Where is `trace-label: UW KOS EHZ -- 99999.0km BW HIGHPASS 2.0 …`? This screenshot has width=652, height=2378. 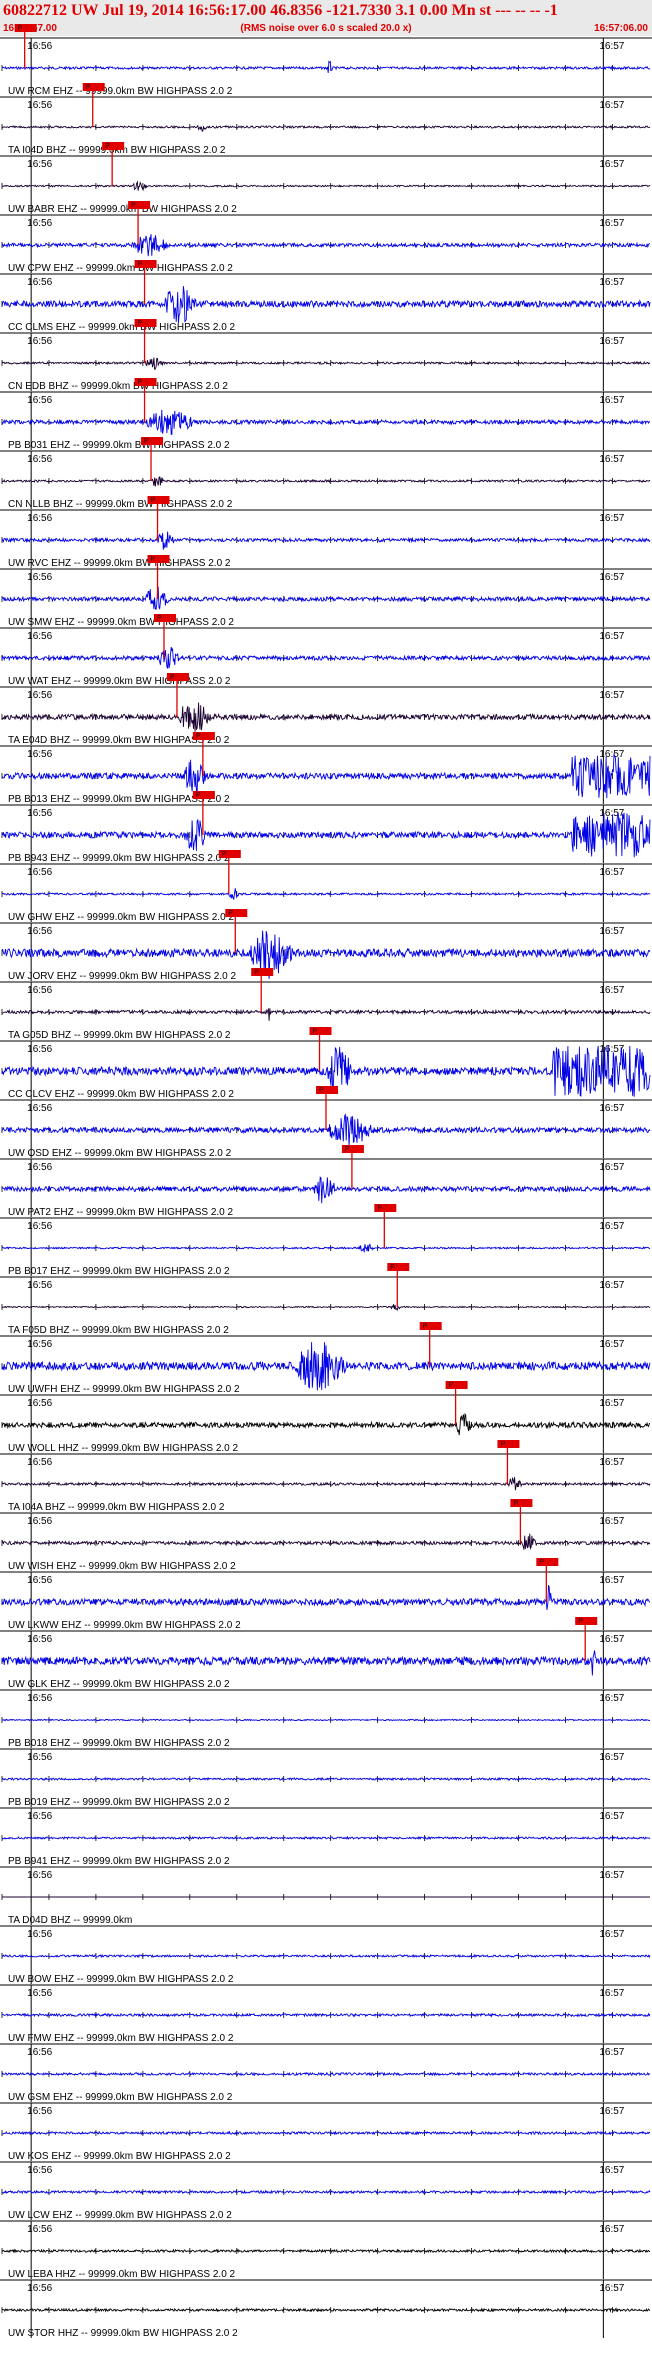 trace-label: UW KOS EHZ -- 99999.0km BW HIGHPASS 2.0 … is located at coordinates (119, 2156).